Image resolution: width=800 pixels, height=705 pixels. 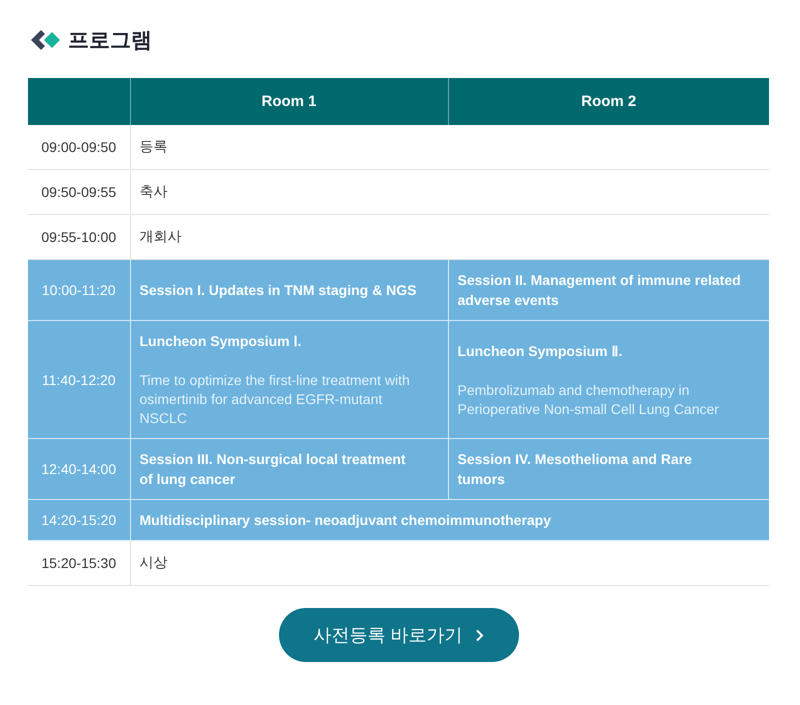 I want to click on time-cell: 10:00-11:20, so click(x=79, y=290).